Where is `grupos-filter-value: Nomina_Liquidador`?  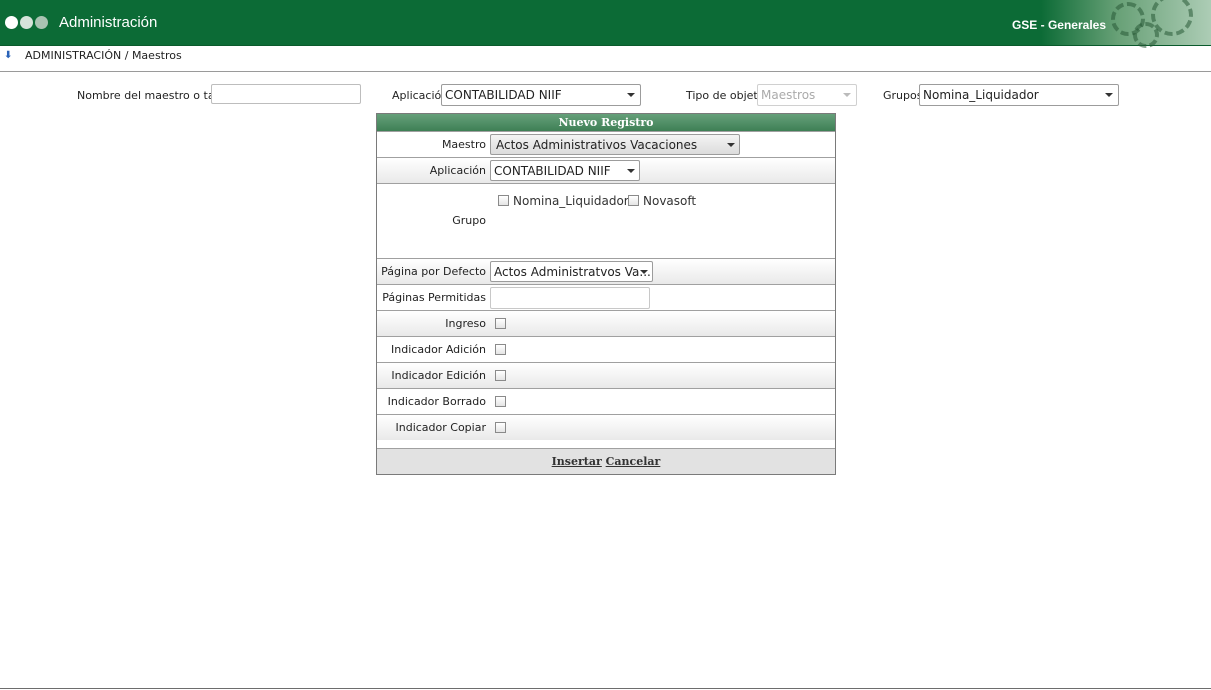 grupos-filter-value: Nomina_Liquidador is located at coordinates (981, 95).